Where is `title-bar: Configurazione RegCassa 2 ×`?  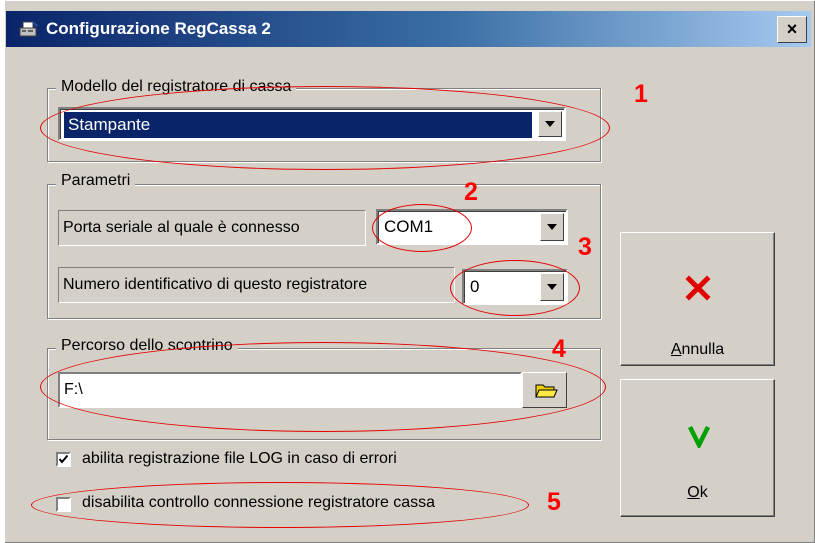
title-bar: Configurazione RegCassa 2 × is located at coordinates (408, 29).